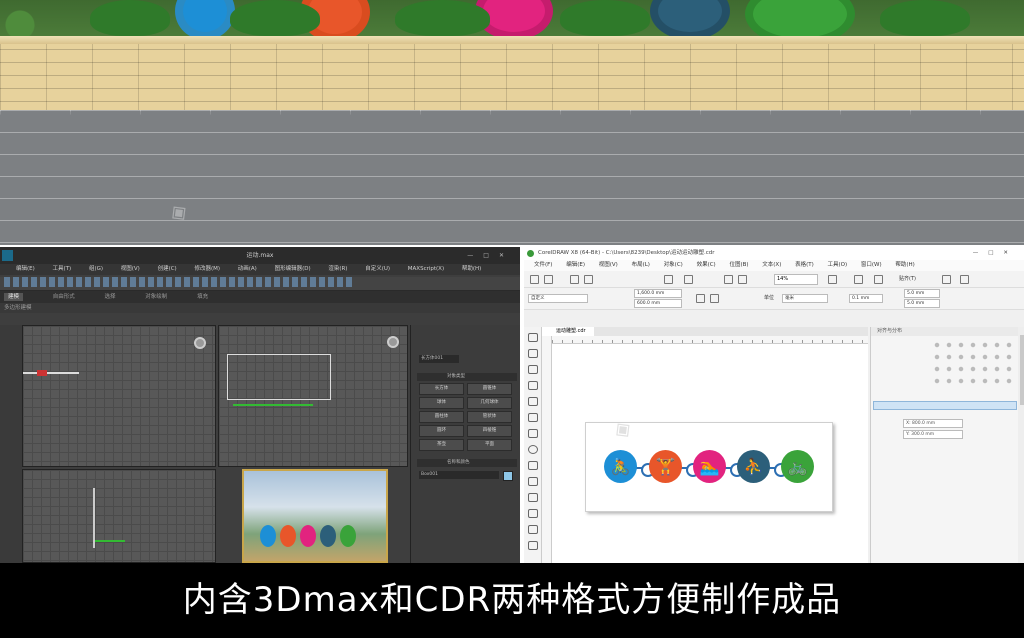 The image size is (1024, 638). What do you see at coordinates (533, 497) in the screenshot?
I see `connector-tool-icon` at bounding box center [533, 497].